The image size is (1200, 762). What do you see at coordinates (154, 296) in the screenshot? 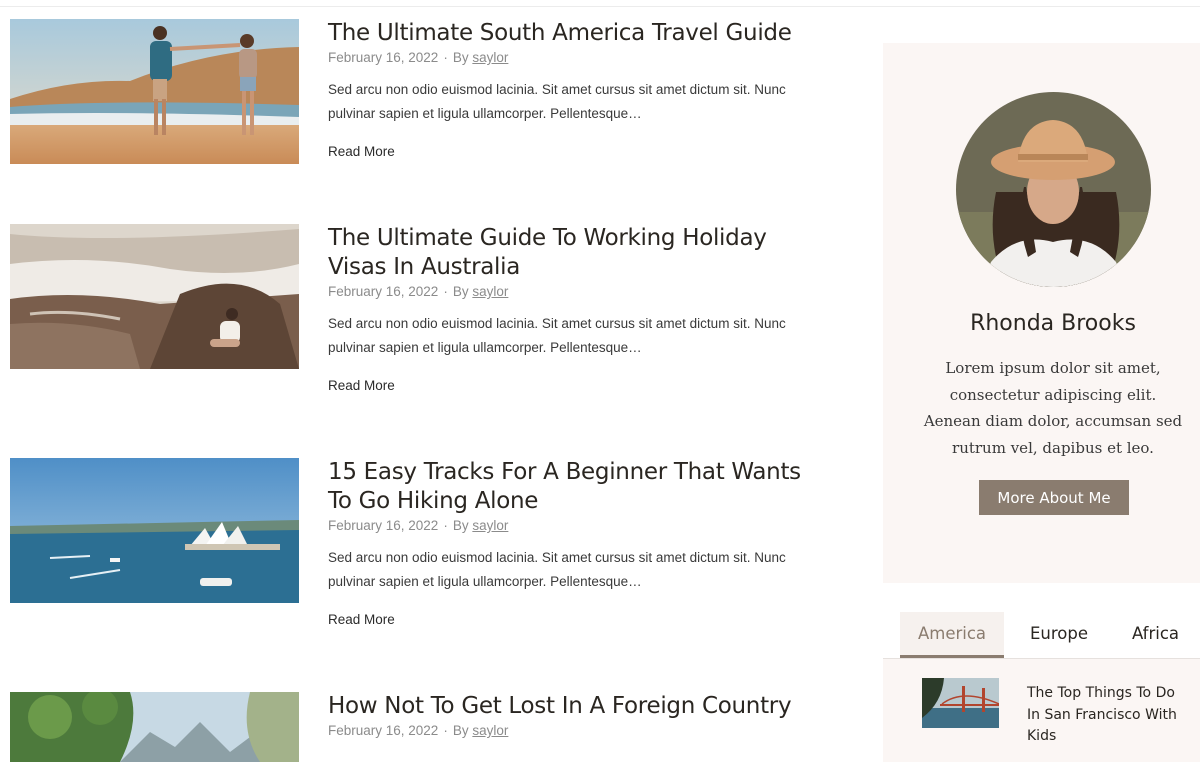
I see `post-thumbnail-rocky-coast` at bounding box center [154, 296].